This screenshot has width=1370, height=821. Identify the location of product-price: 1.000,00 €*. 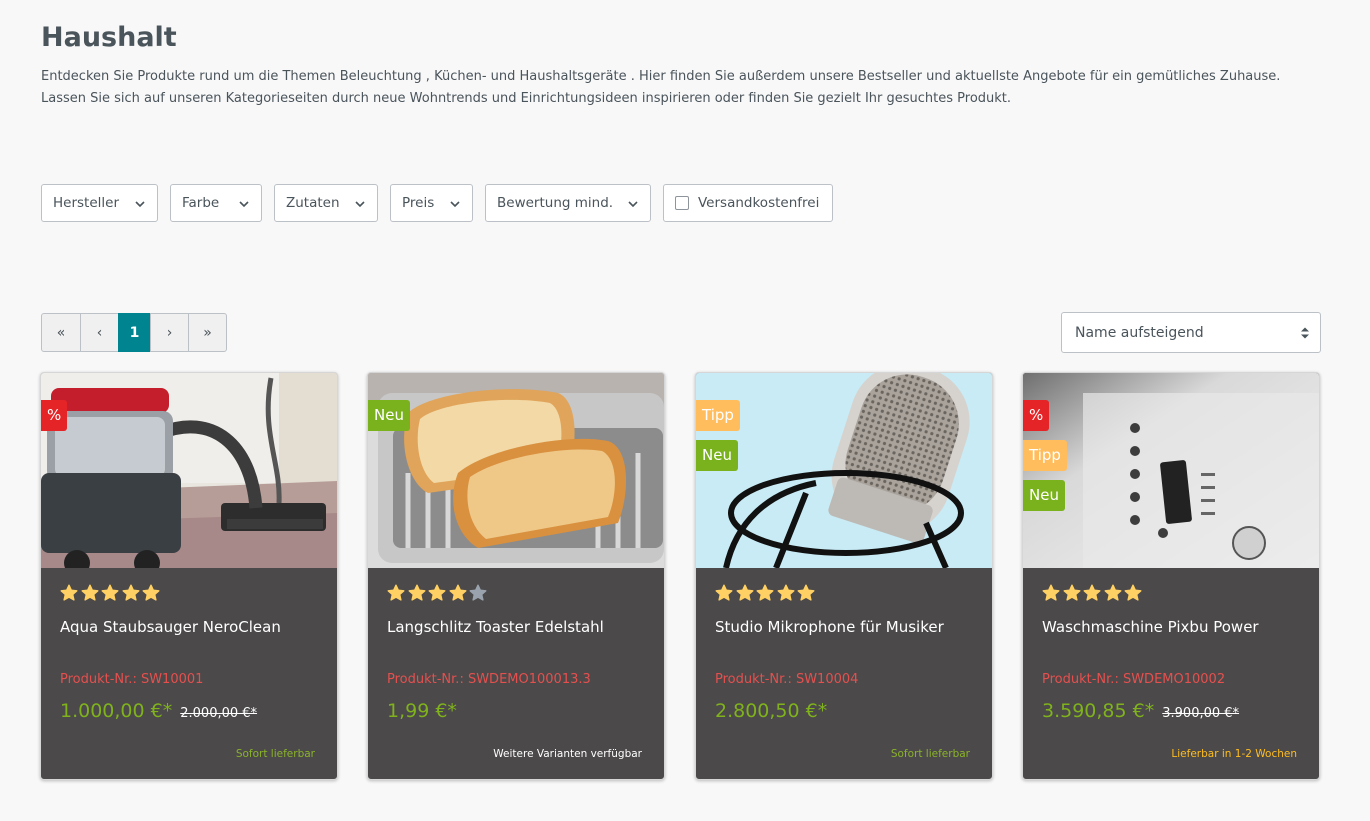
(116, 711).